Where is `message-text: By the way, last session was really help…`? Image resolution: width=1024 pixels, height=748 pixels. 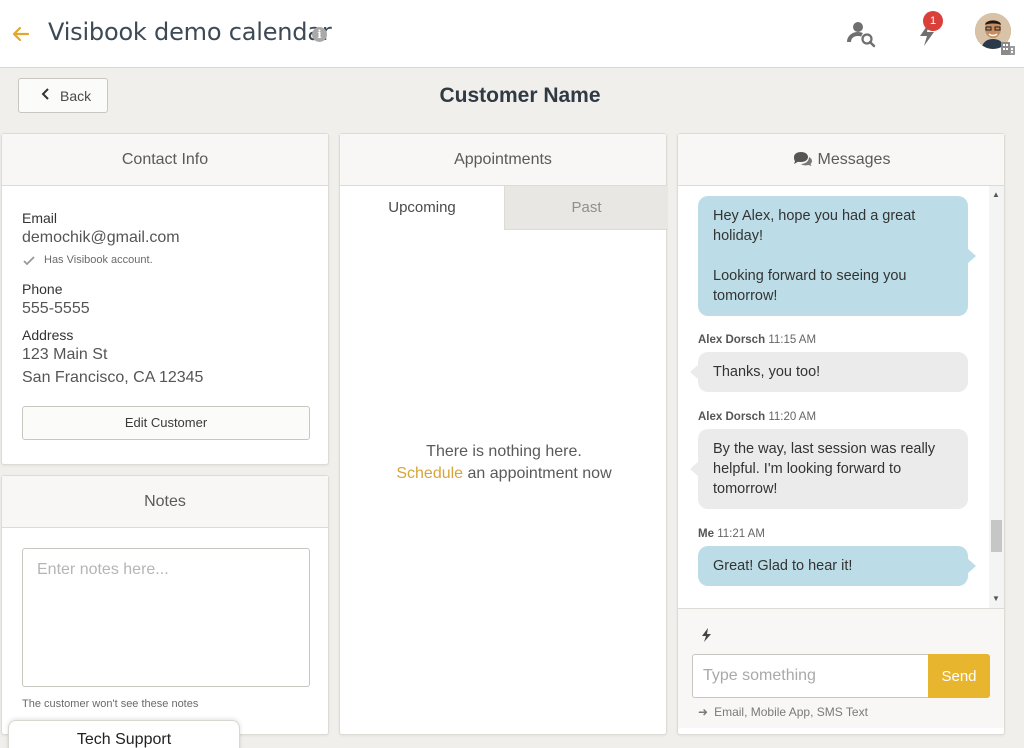
message-text: By the way, last session was really help… is located at coordinates (824, 469).